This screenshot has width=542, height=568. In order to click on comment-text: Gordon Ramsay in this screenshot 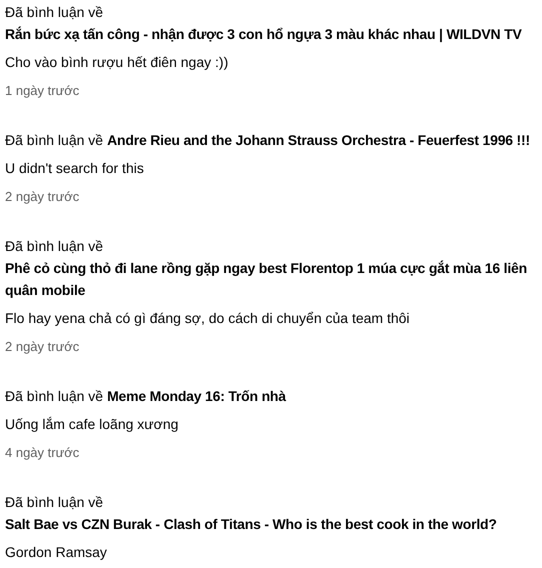, I will do `click(56, 552)`.